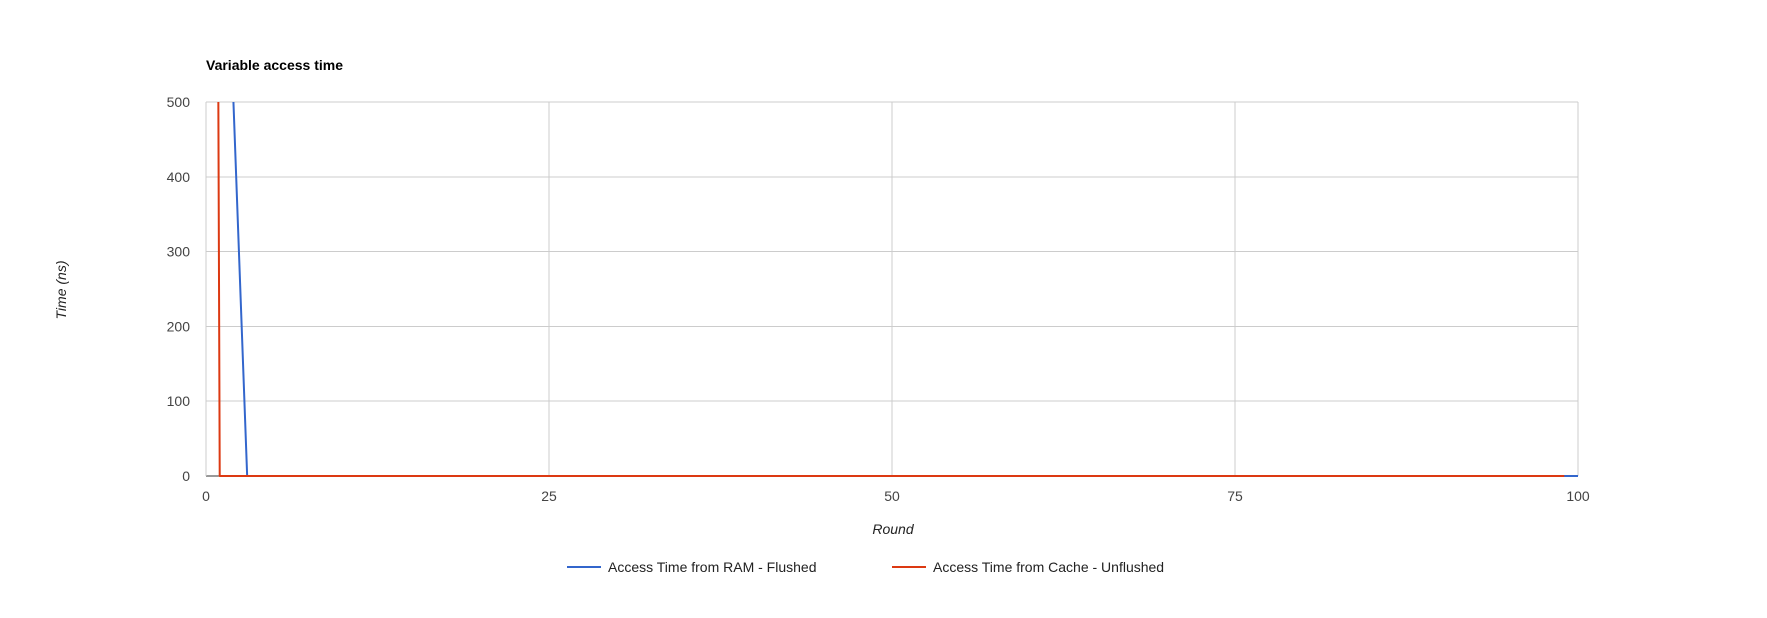 The image size is (1767, 618). I want to click on legend-label-2: Access Time from Cache - Unflushed, so click(1048, 567).